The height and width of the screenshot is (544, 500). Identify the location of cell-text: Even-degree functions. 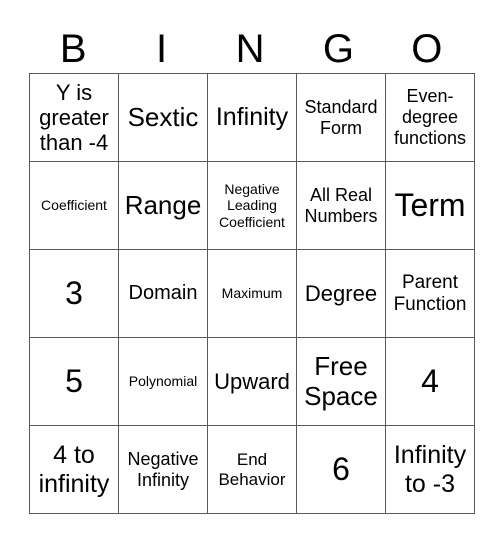
(430, 117).